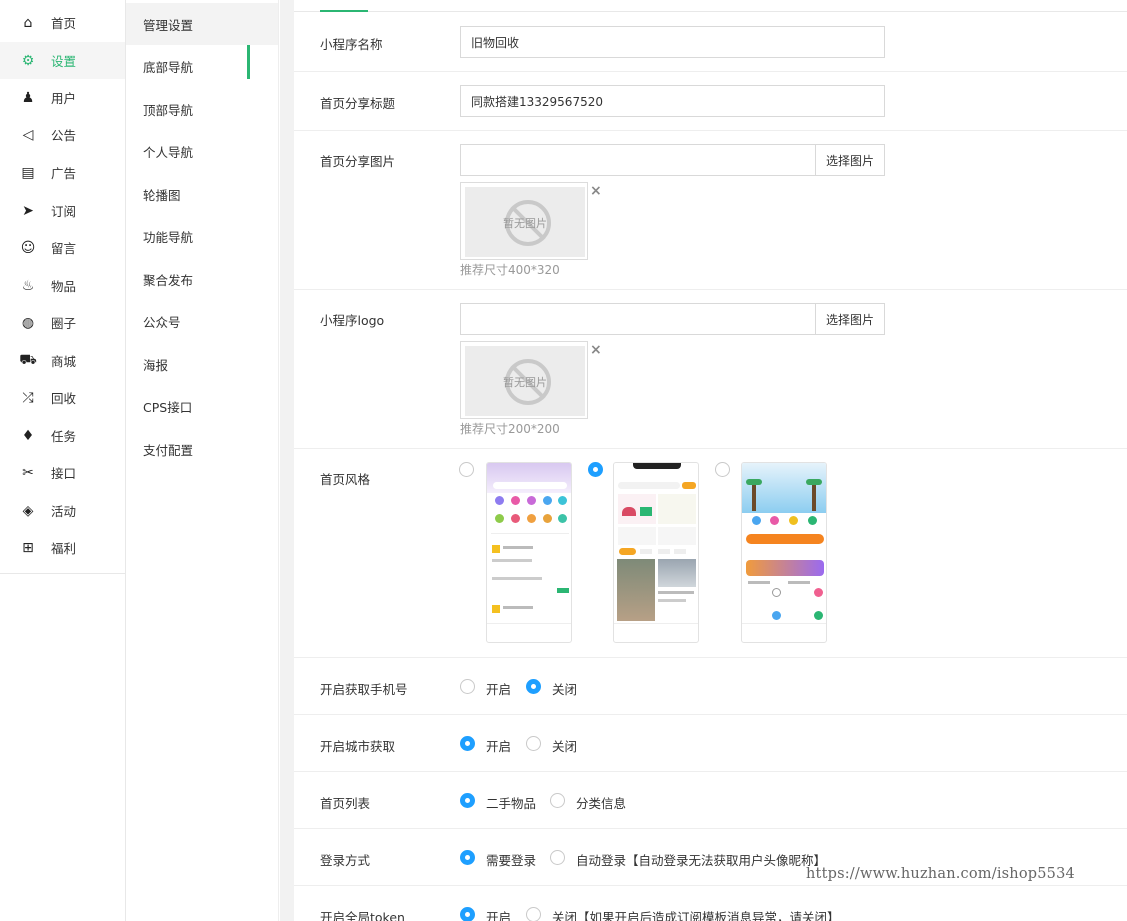 This screenshot has height=921, width=1127. I want to click on share-image-remove-icon: ×, so click(596, 191).